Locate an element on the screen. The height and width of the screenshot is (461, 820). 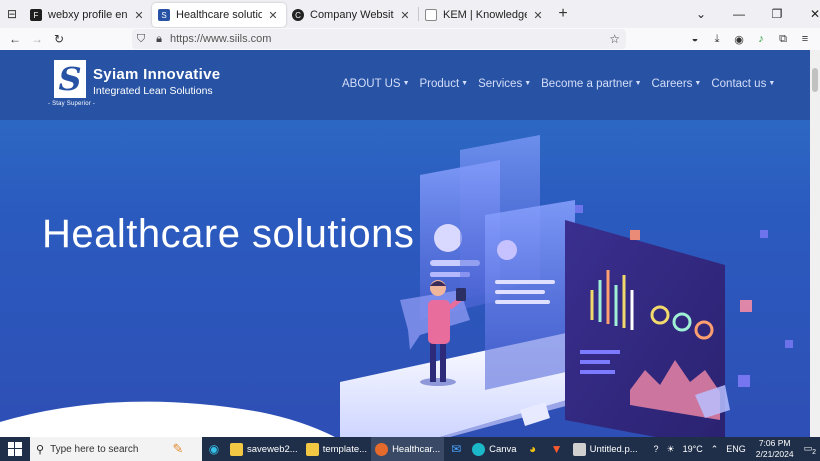
download-icon: ⤓ is located at coordinates (717, 39).